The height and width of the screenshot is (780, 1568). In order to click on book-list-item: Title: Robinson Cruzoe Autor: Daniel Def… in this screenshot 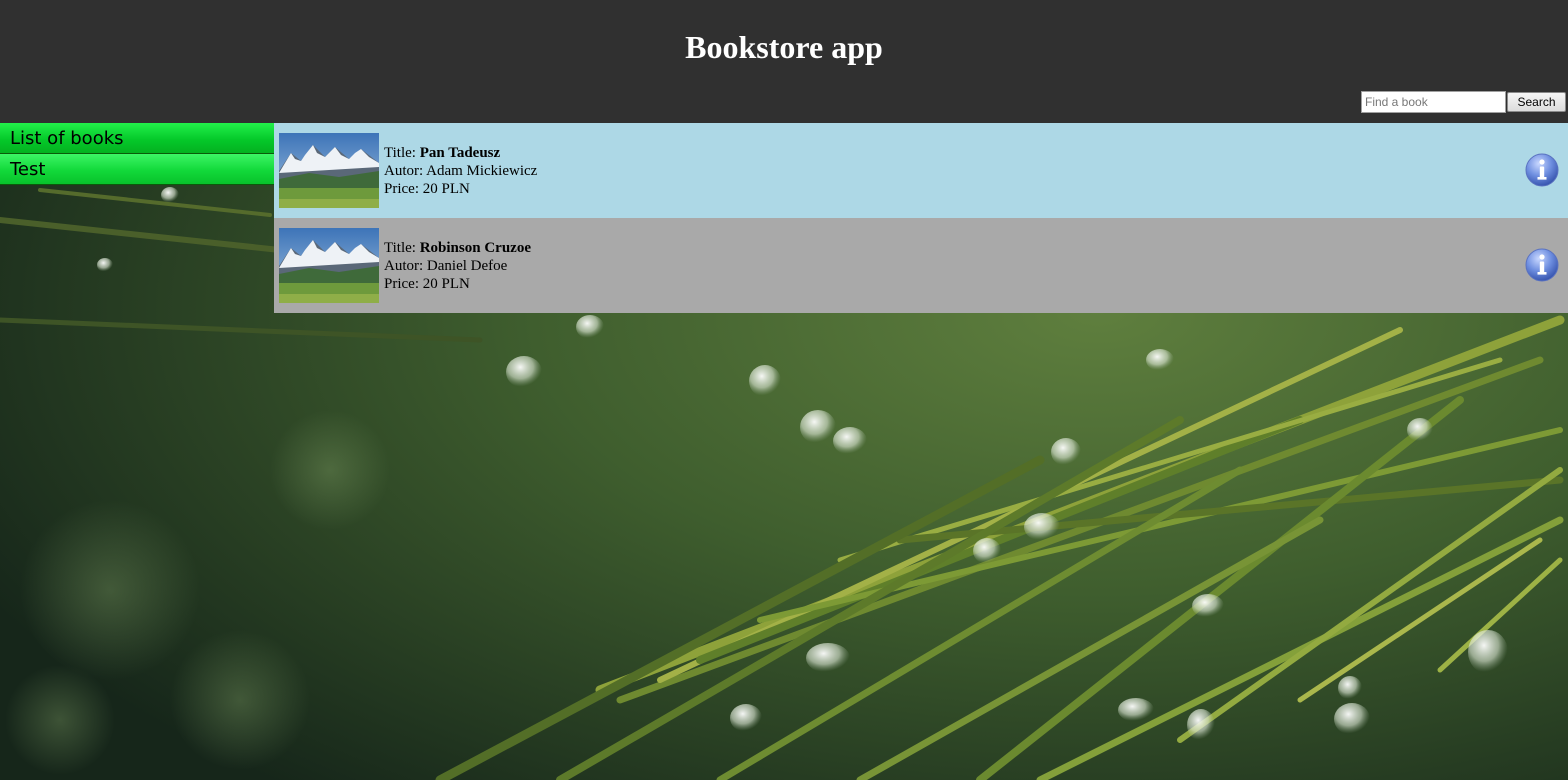, I will do `click(921, 265)`.